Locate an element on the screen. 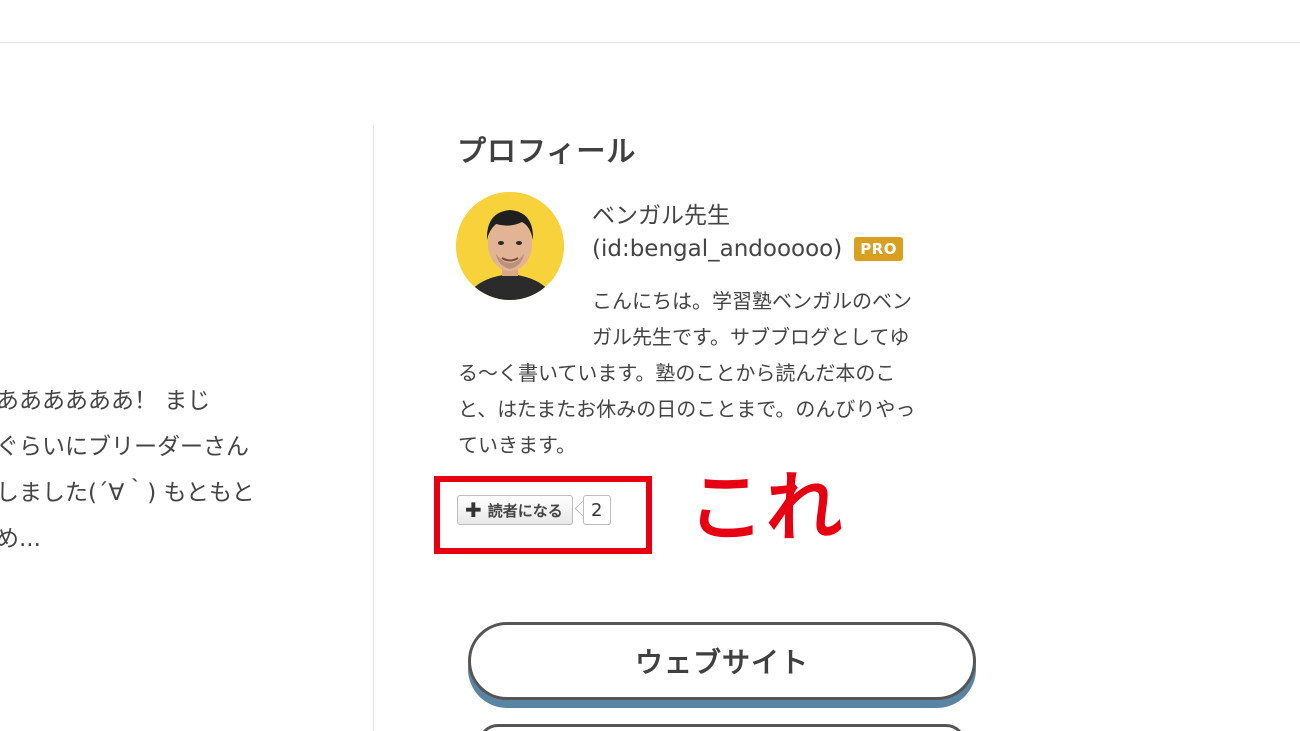 The width and height of the screenshot is (1300, 731). excerpt-line: しました(´∀｀) もともと is located at coordinates (127, 493).